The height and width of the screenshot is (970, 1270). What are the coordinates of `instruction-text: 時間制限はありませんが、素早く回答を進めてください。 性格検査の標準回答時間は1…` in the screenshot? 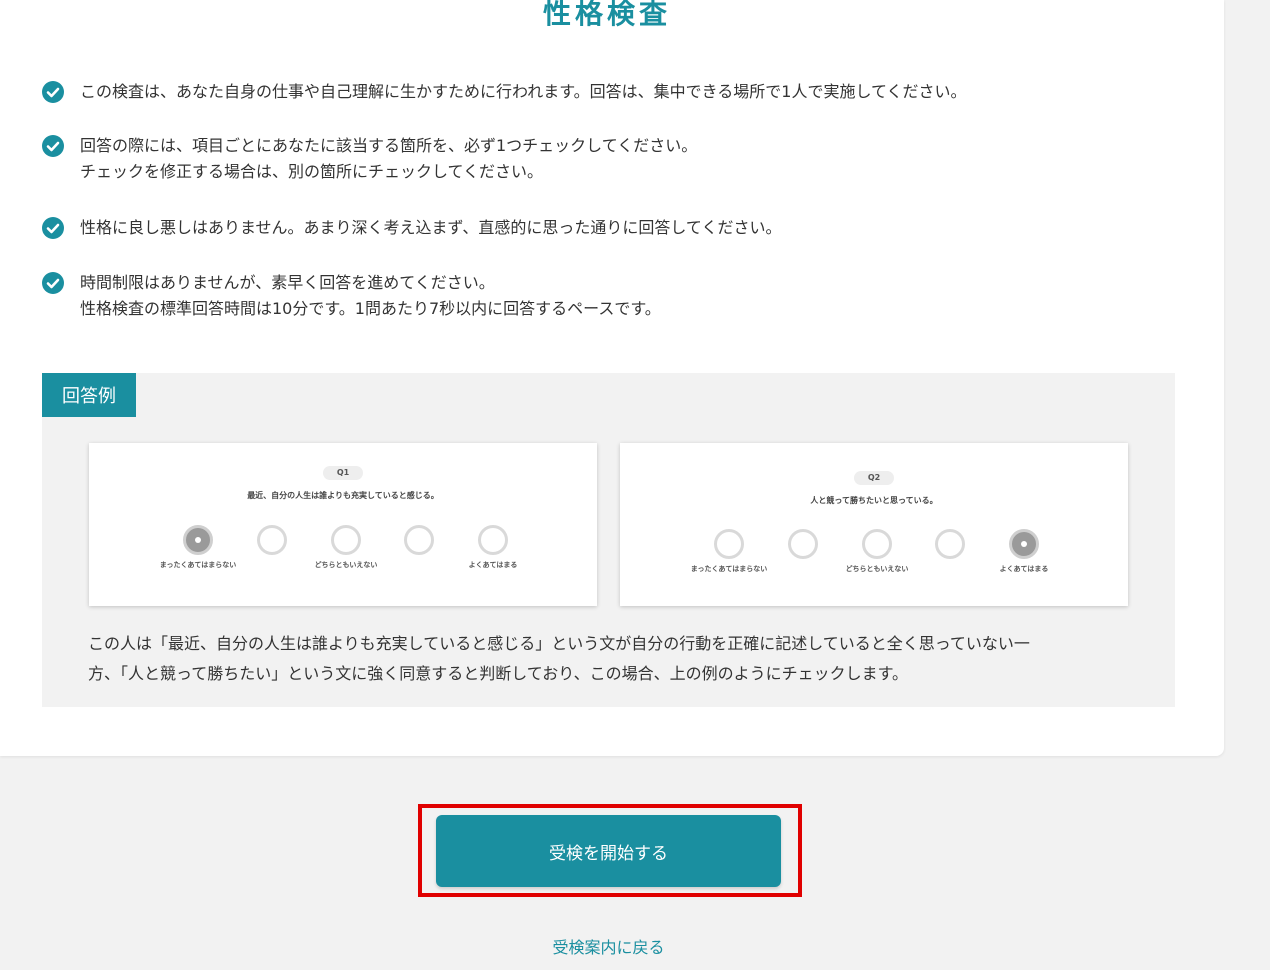 It's located at (370, 296).